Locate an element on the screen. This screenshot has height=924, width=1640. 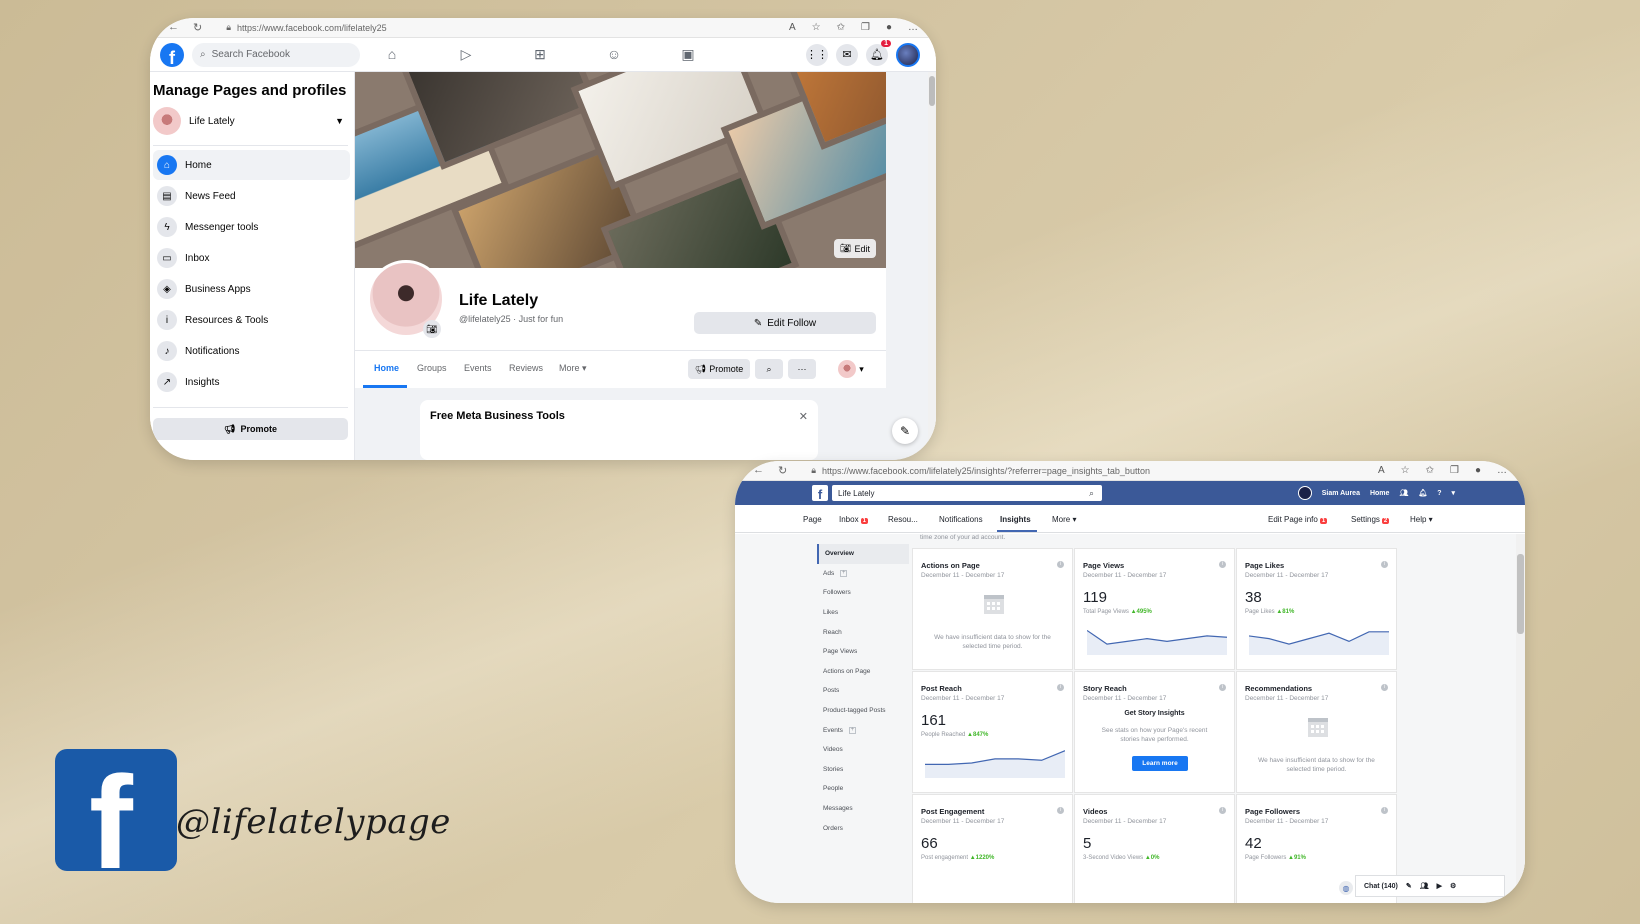
groups-nav-icon: ☺ is located at coordinates (614, 54).